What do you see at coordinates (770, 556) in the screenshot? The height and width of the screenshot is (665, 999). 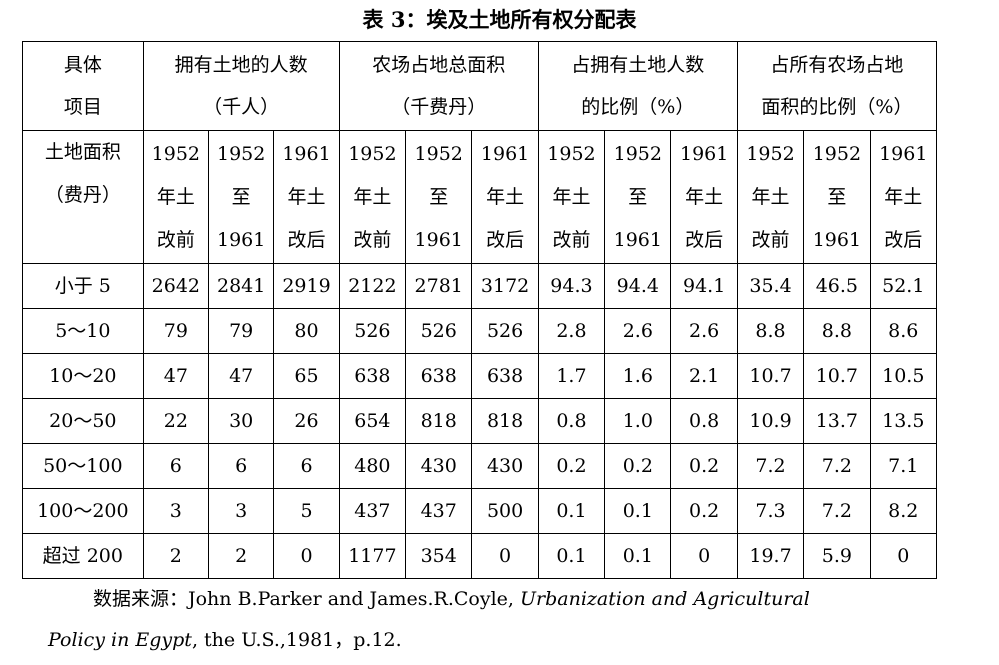 I see `table-cell: 19.7` at bounding box center [770, 556].